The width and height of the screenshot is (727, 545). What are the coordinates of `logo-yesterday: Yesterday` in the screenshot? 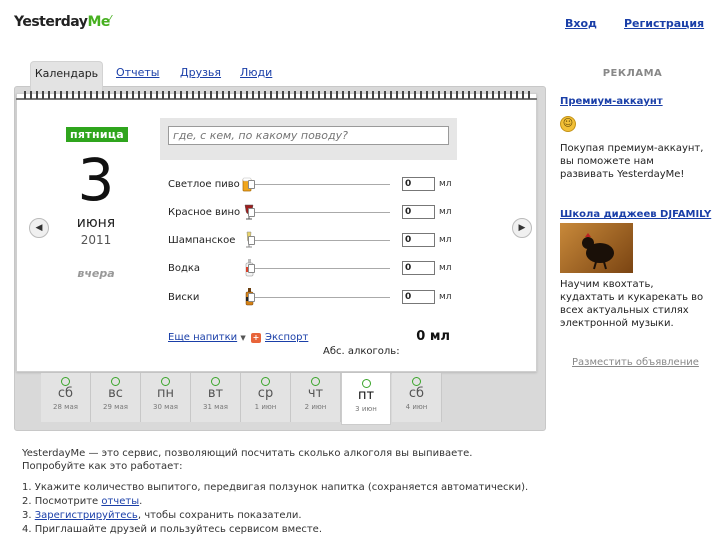 It's located at (51, 22).